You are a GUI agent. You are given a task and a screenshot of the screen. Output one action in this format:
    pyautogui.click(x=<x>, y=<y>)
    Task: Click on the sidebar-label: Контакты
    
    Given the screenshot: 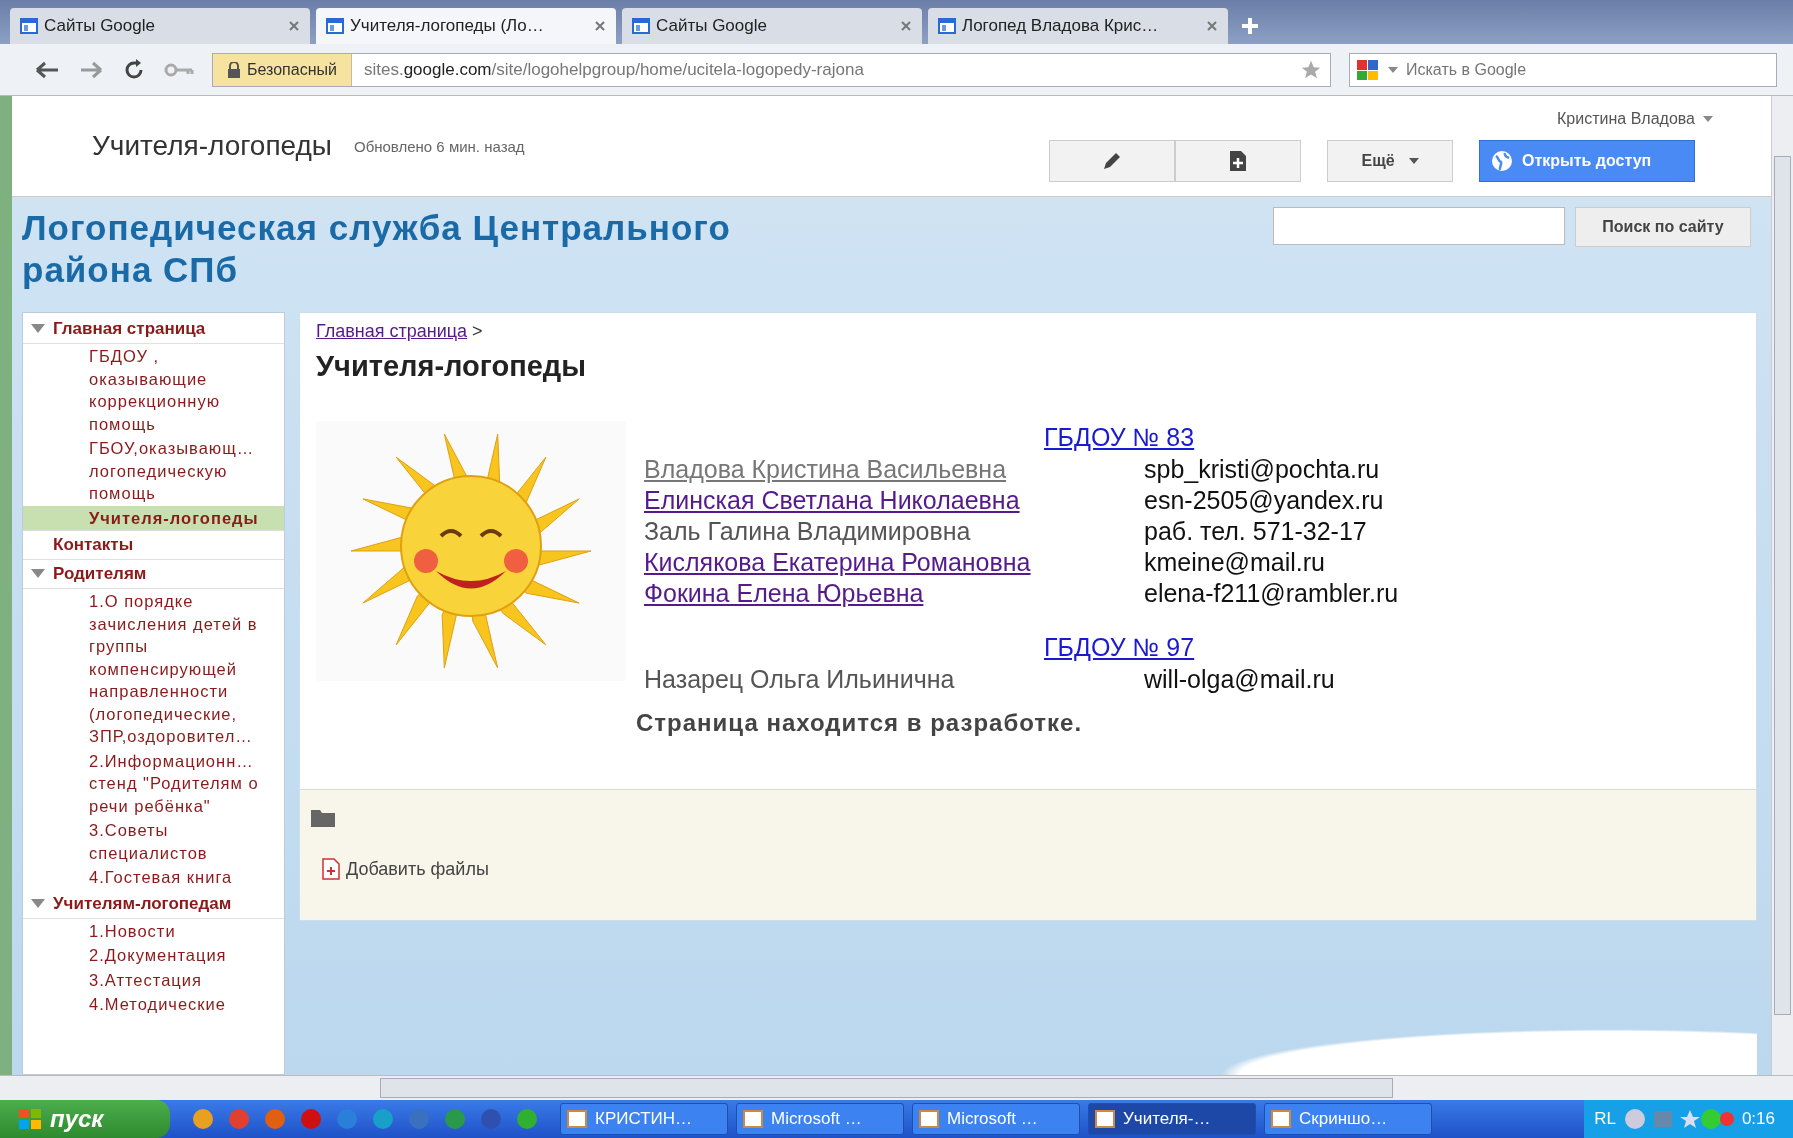 What is the action you would take?
    pyautogui.click(x=93, y=545)
    